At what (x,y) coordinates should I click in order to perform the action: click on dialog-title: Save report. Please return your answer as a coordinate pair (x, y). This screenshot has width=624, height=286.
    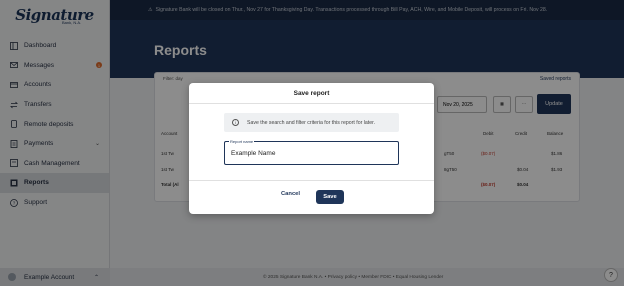
    Looking at the image, I should click on (311, 93).